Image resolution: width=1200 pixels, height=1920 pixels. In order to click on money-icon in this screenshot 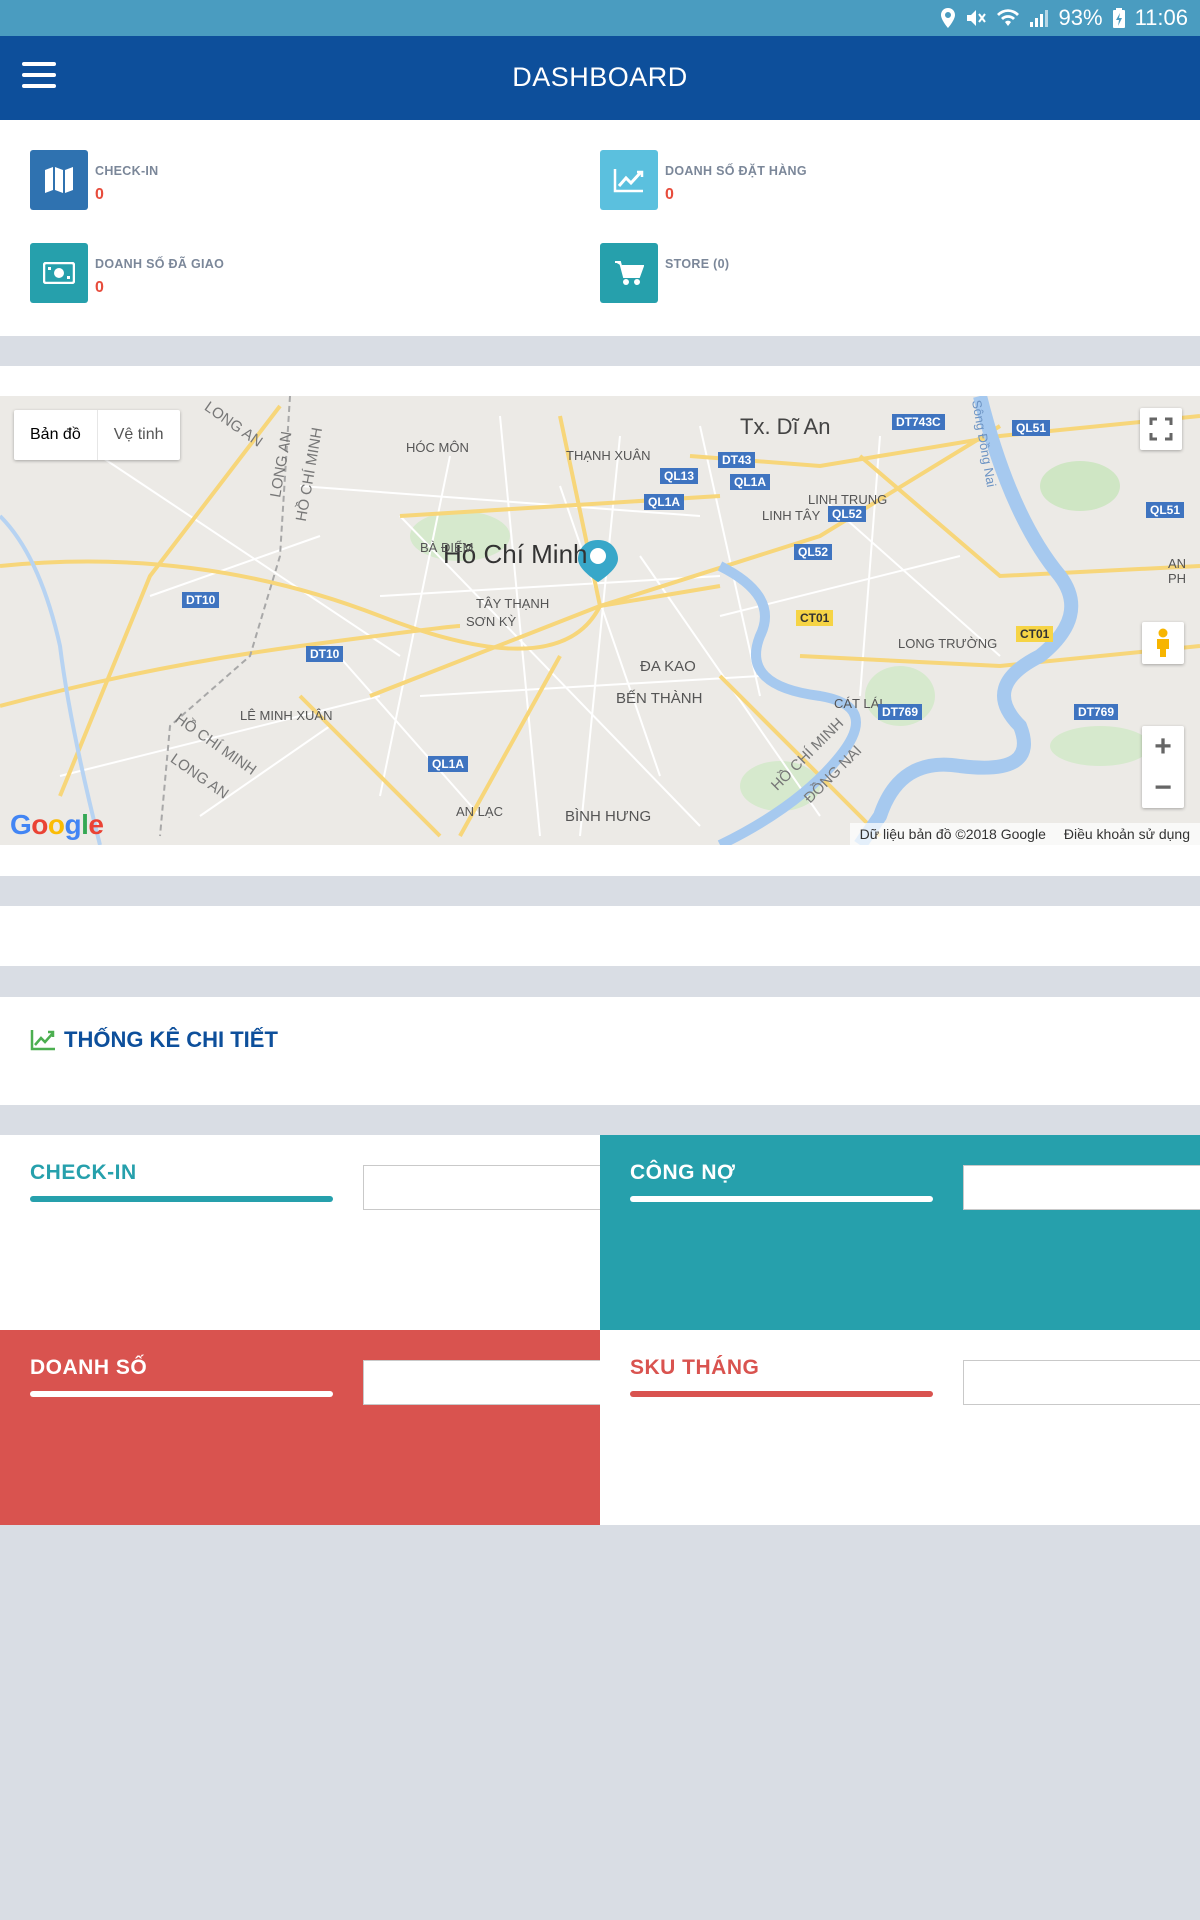, I will do `click(59, 273)`.